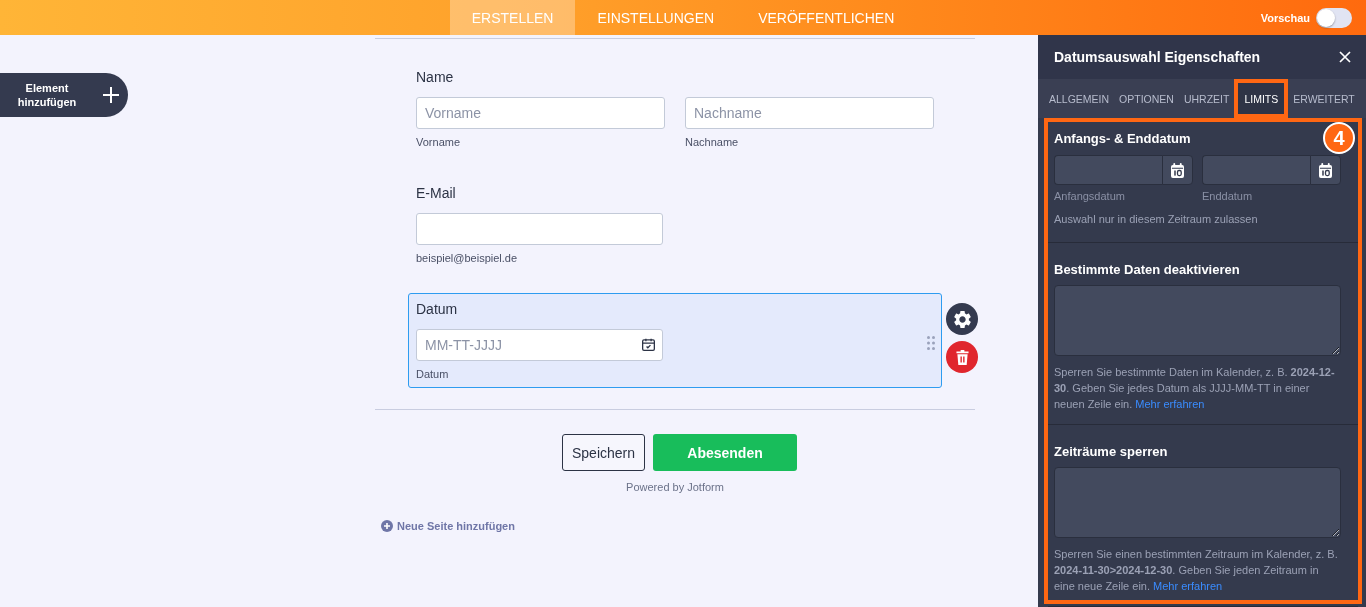 This screenshot has width=1366, height=607. I want to click on preview-label: Vorschau, so click(1285, 17).